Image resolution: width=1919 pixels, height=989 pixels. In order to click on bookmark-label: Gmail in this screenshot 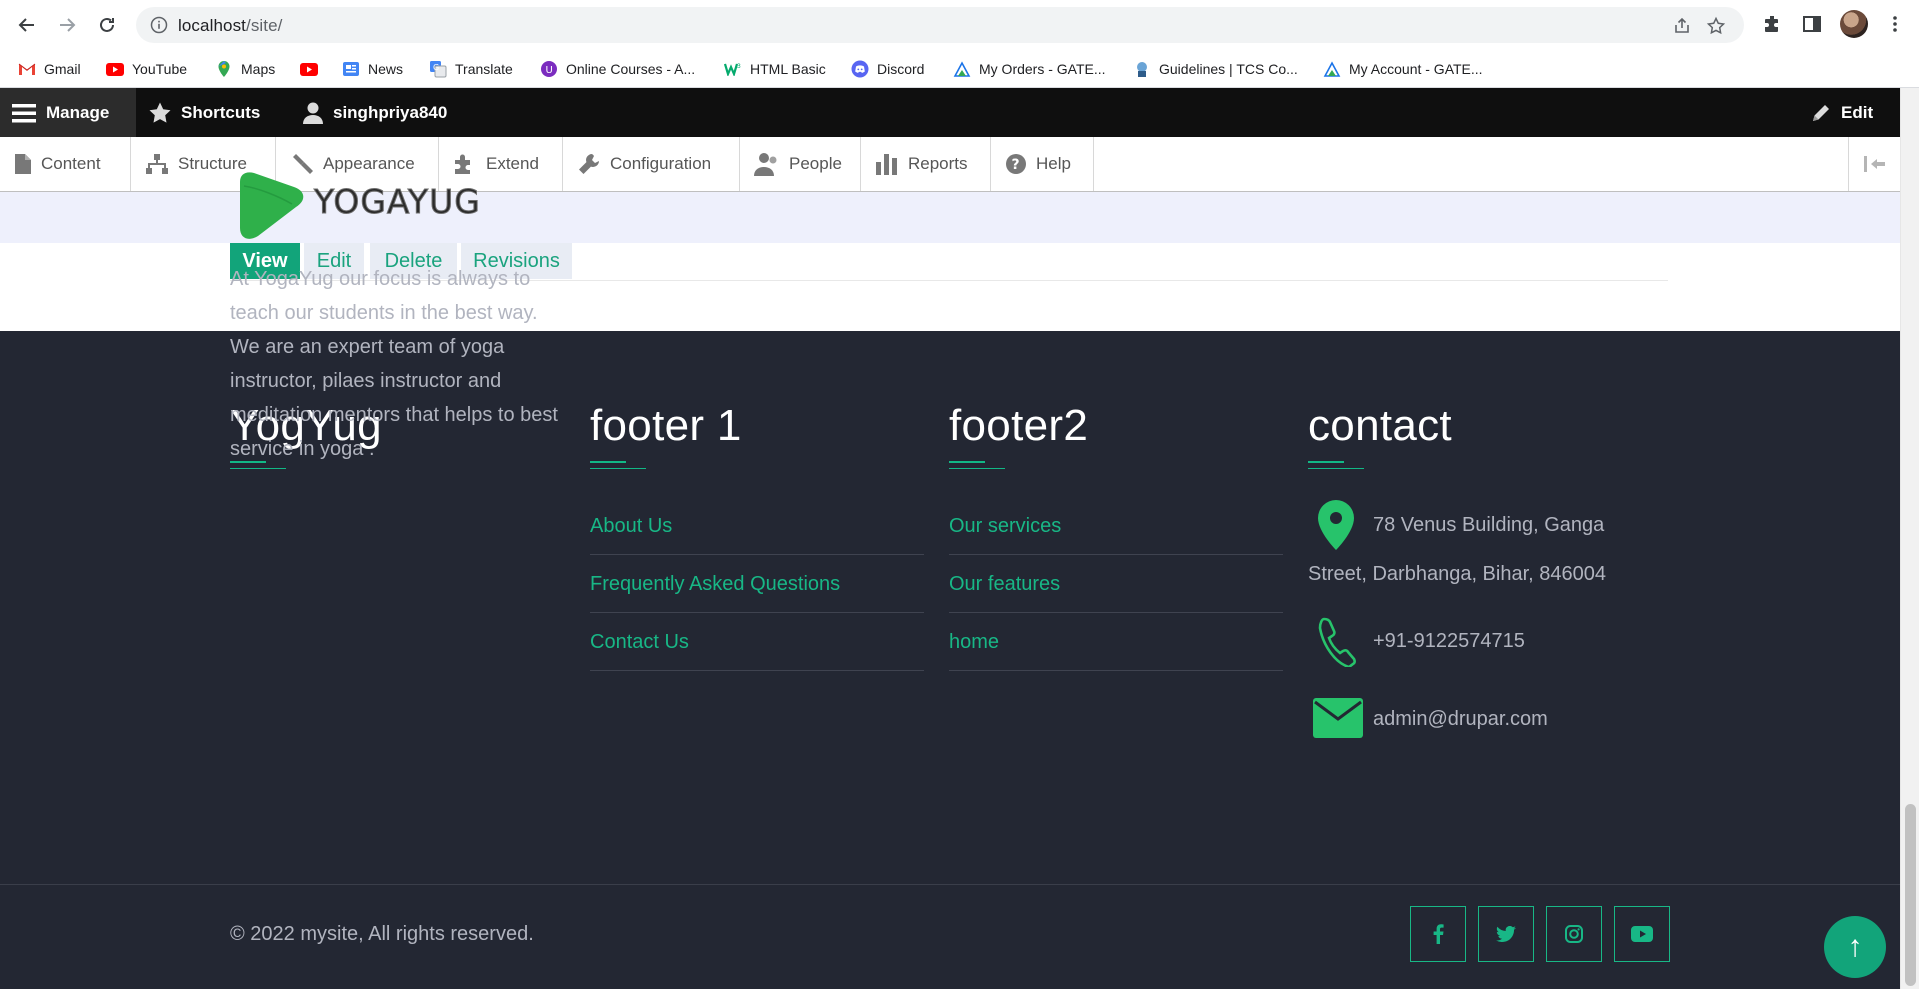, I will do `click(62, 69)`.